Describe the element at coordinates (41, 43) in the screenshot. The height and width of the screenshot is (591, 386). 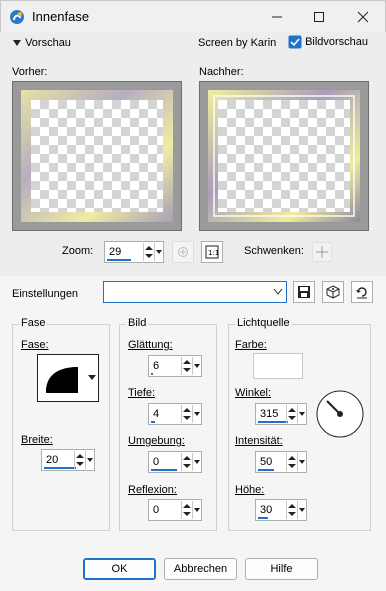
I see `vorschau-toggle: Vorschau` at that location.